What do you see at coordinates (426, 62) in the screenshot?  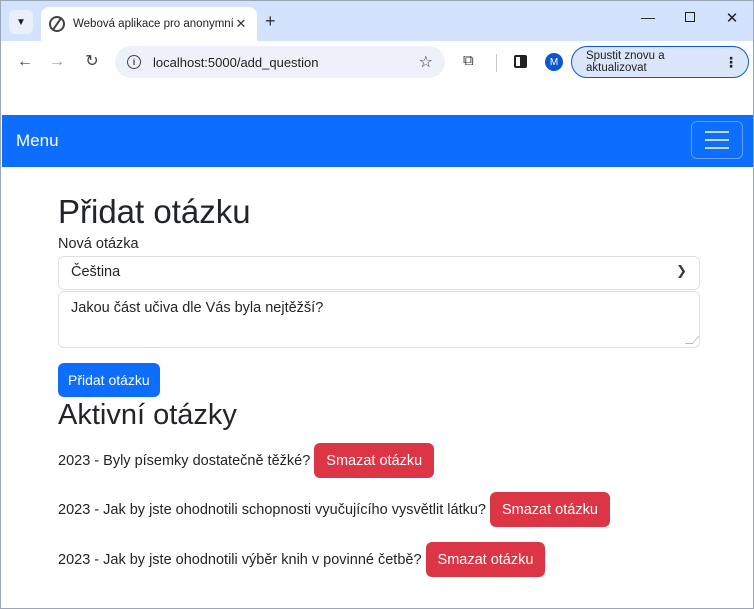 I see `bookmark-star-icon: ☆` at bounding box center [426, 62].